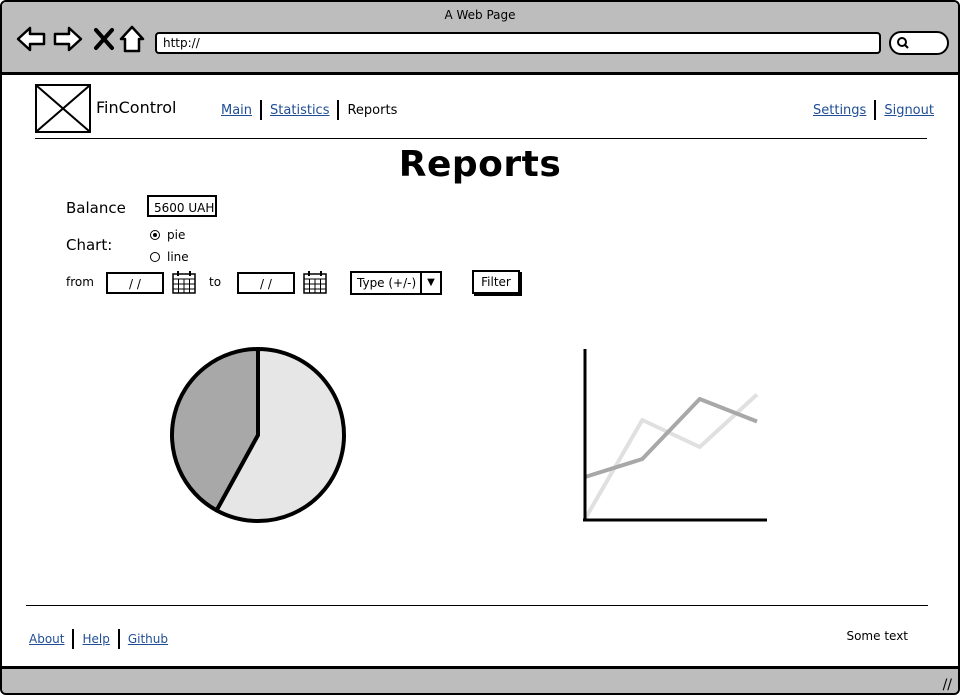 Image resolution: width=960 pixels, height=695 pixels. What do you see at coordinates (266, 283) in the screenshot?
I see `to-date-input: / /` at bounding box center [266, 283].